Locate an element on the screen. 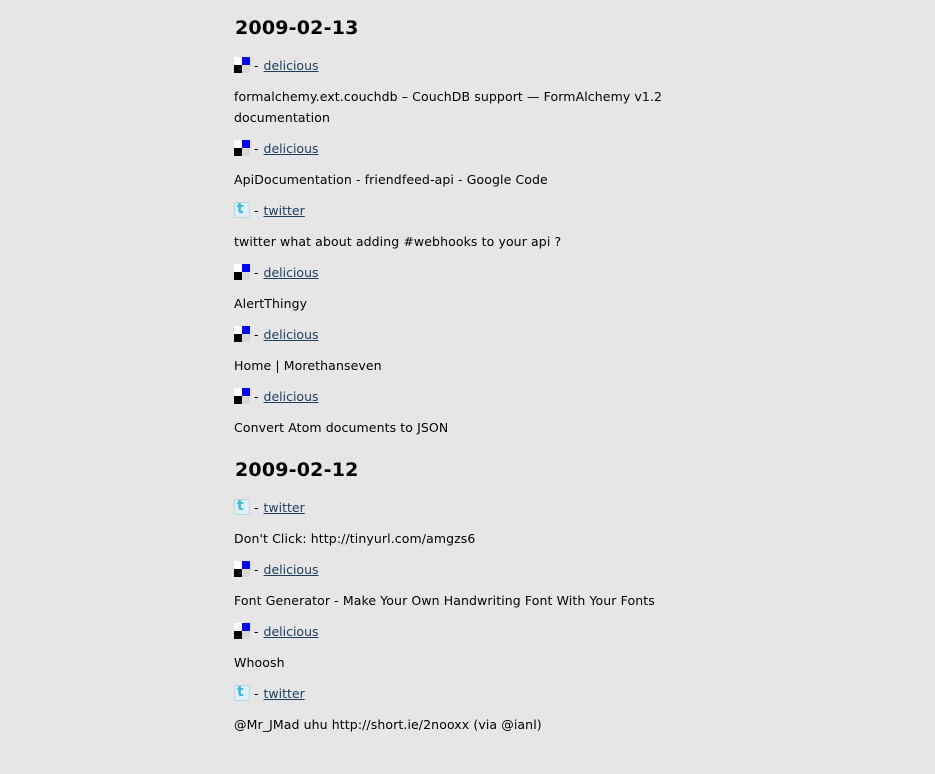  entry-title: Don't Click: http://tinyurl.com/amgzs6 is located at coordinates (355, 538).